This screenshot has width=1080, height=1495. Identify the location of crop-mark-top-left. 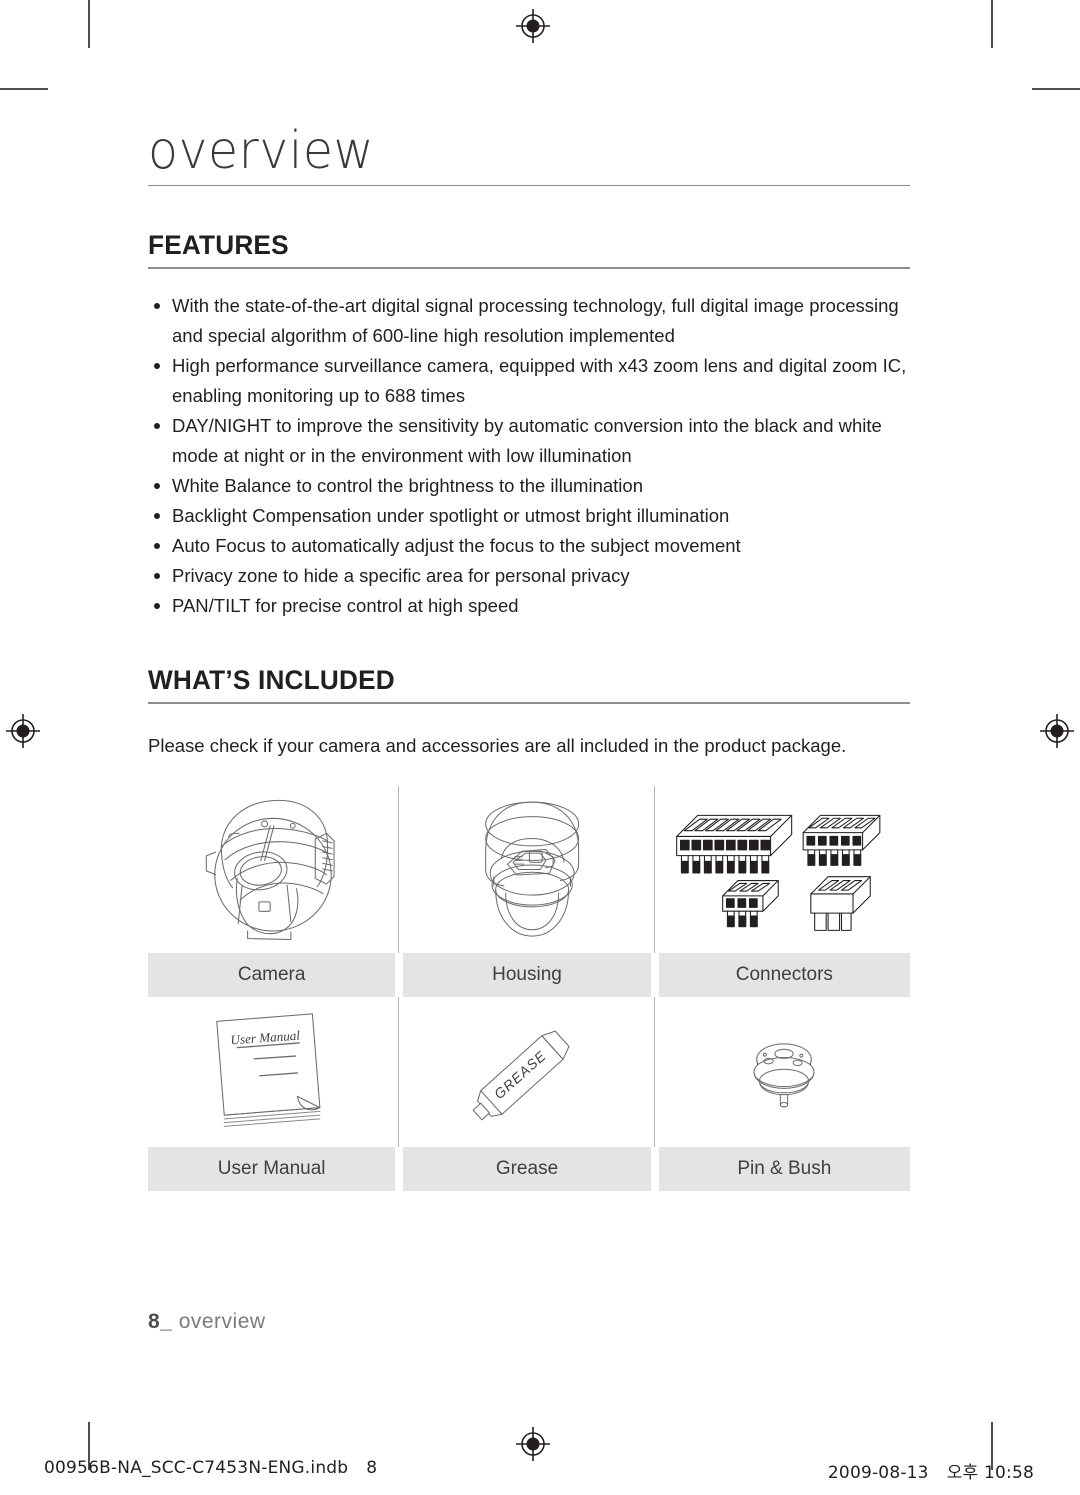
(89, 24).